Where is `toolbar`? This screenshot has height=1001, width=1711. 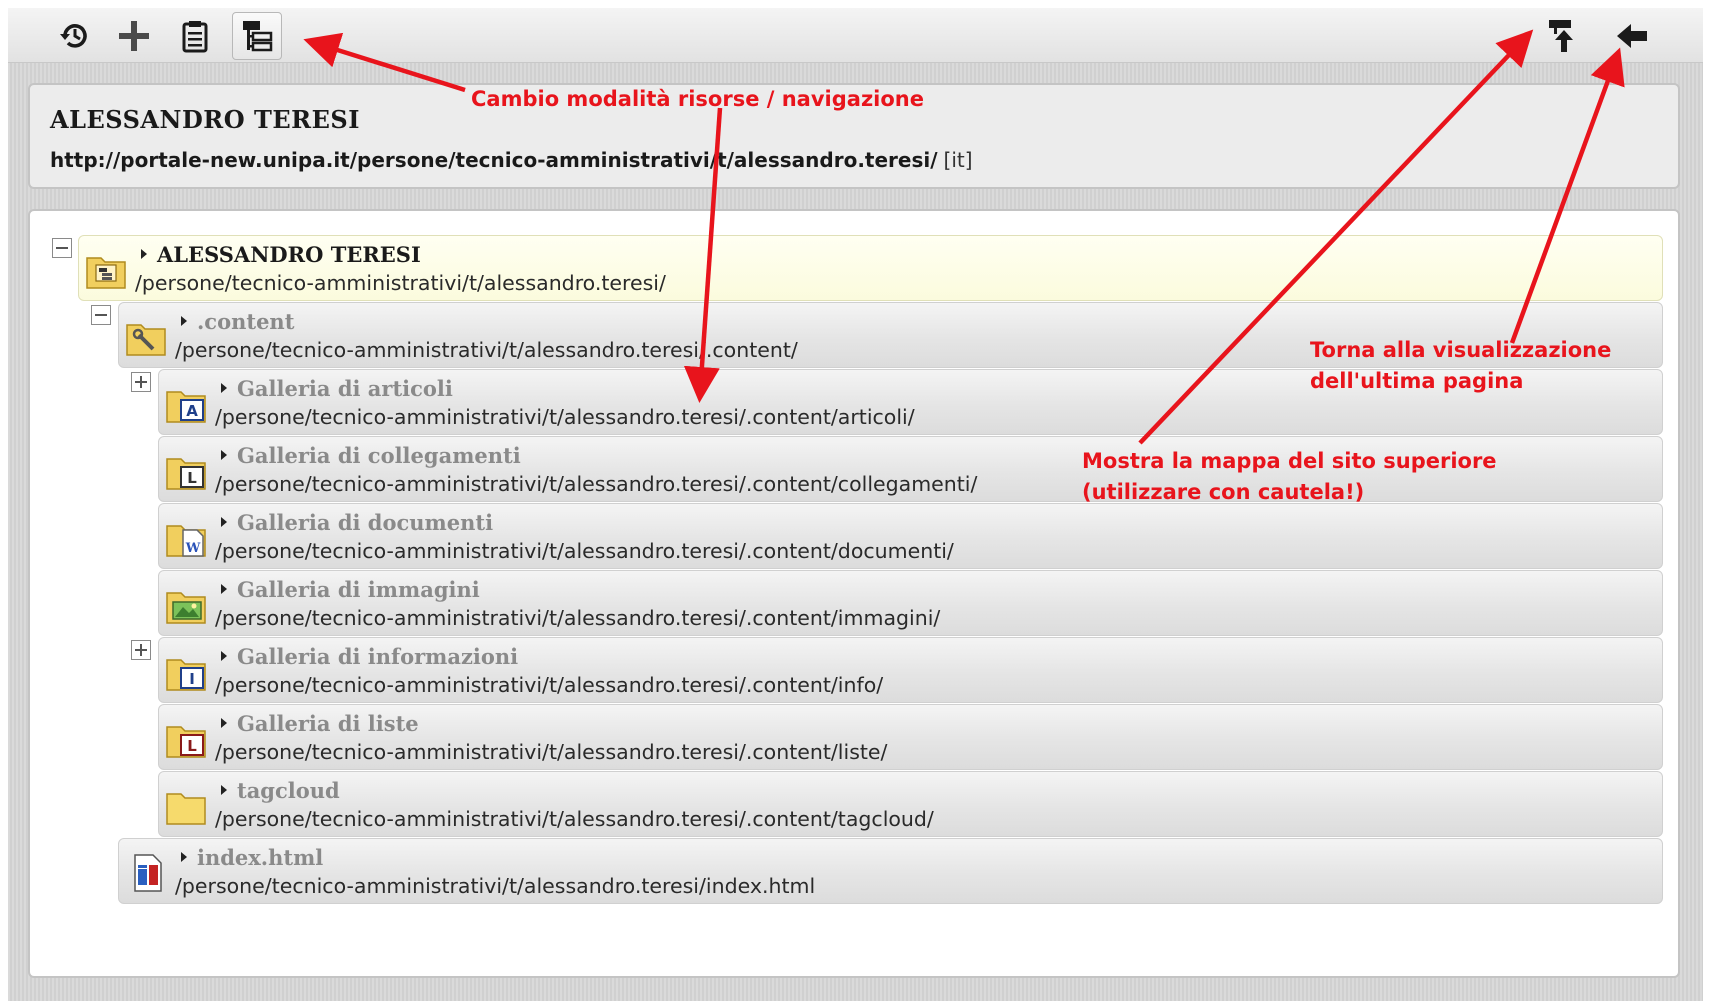 toolbar is located at coordinates (855, 35).